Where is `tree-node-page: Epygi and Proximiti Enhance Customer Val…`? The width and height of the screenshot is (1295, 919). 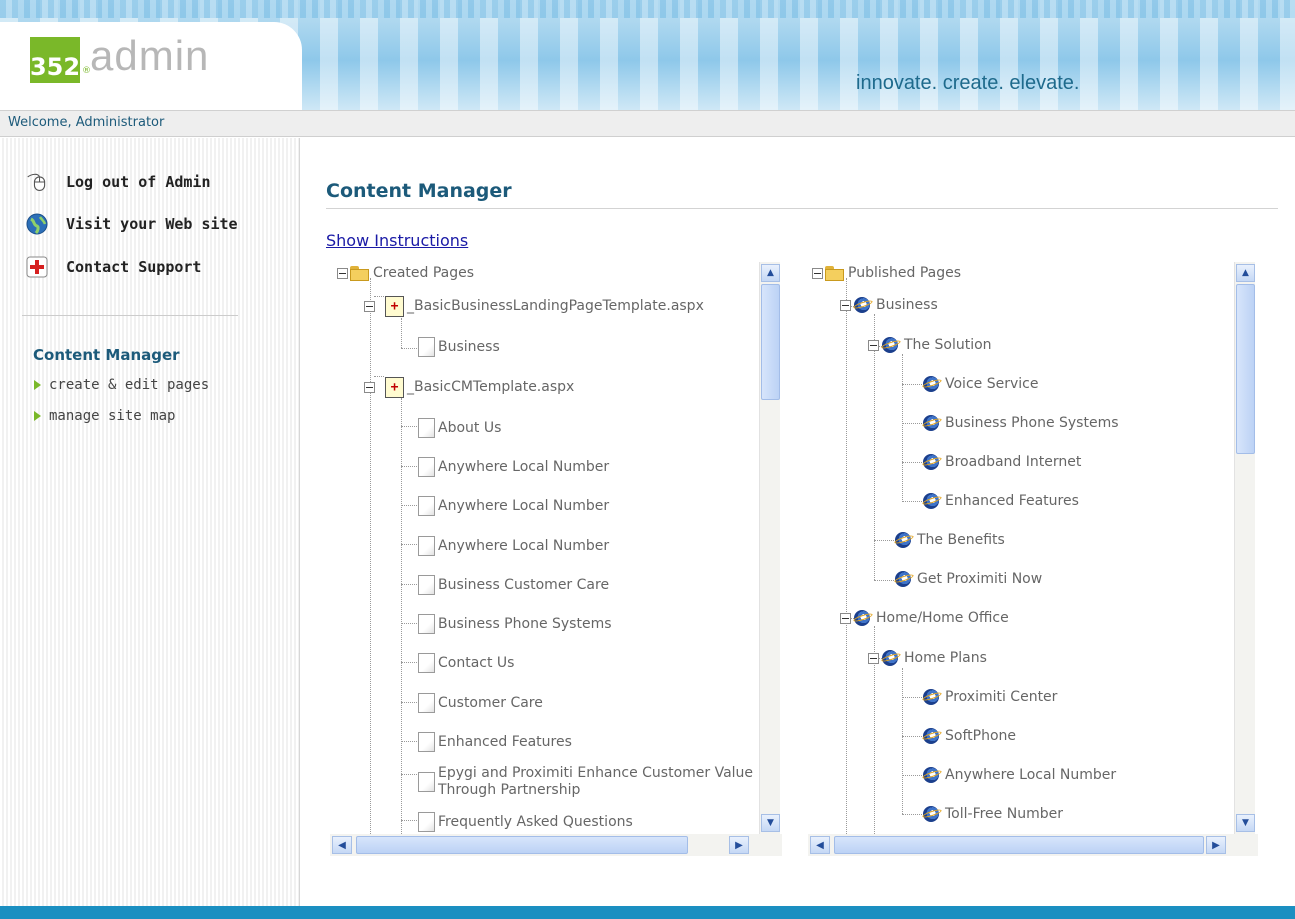
tree-node-page: Epygi and Proximiti Enhance Customer Val… is located at coordinates (588, 785).